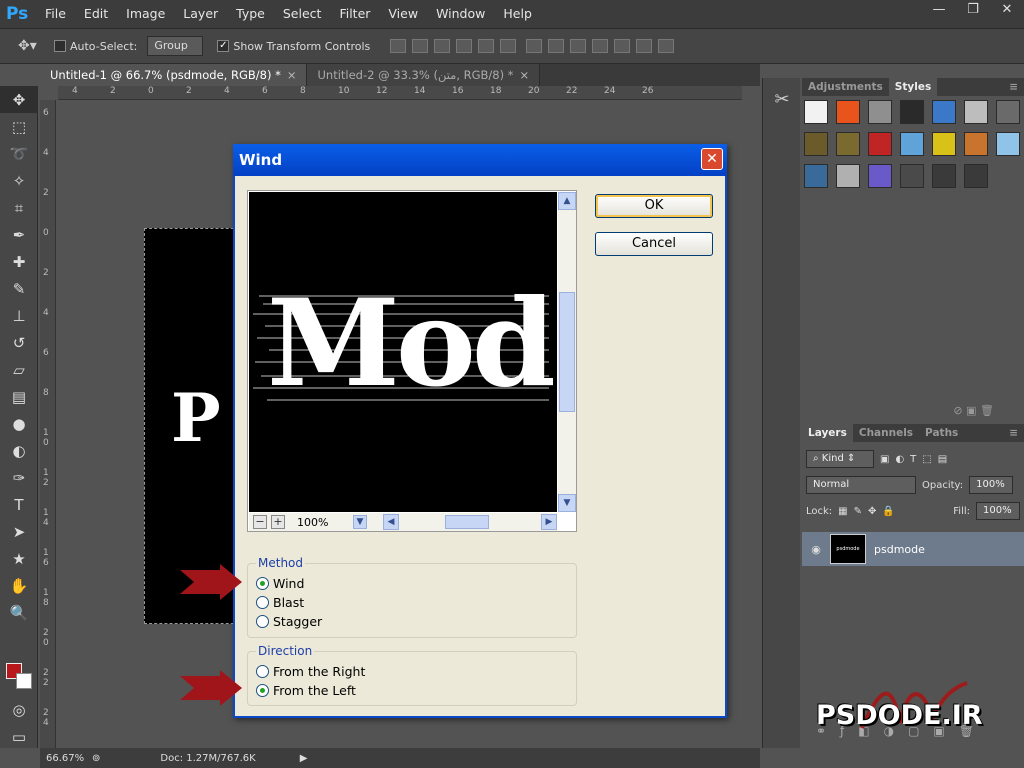  Describe the element at coordinates (19, 736) in the screenshot. I see `screen-mode-icon: ▭` at that location.